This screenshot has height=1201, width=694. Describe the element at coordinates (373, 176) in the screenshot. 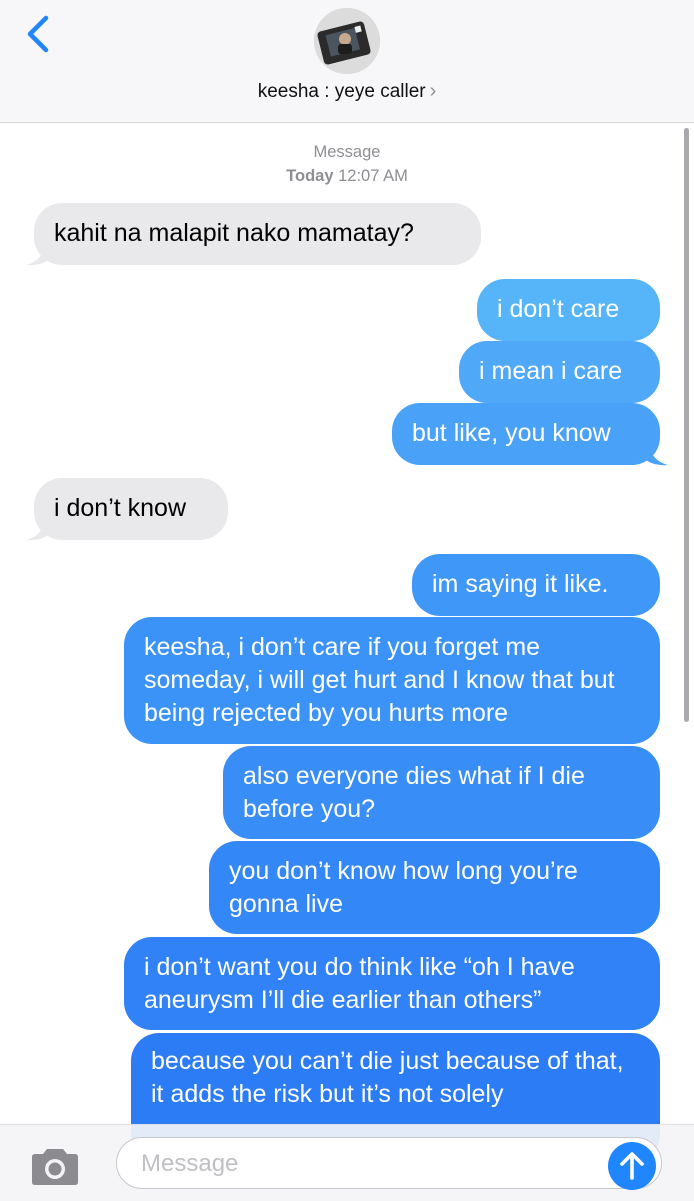

I see `timestamp-time: 12:07 AM` at that location.